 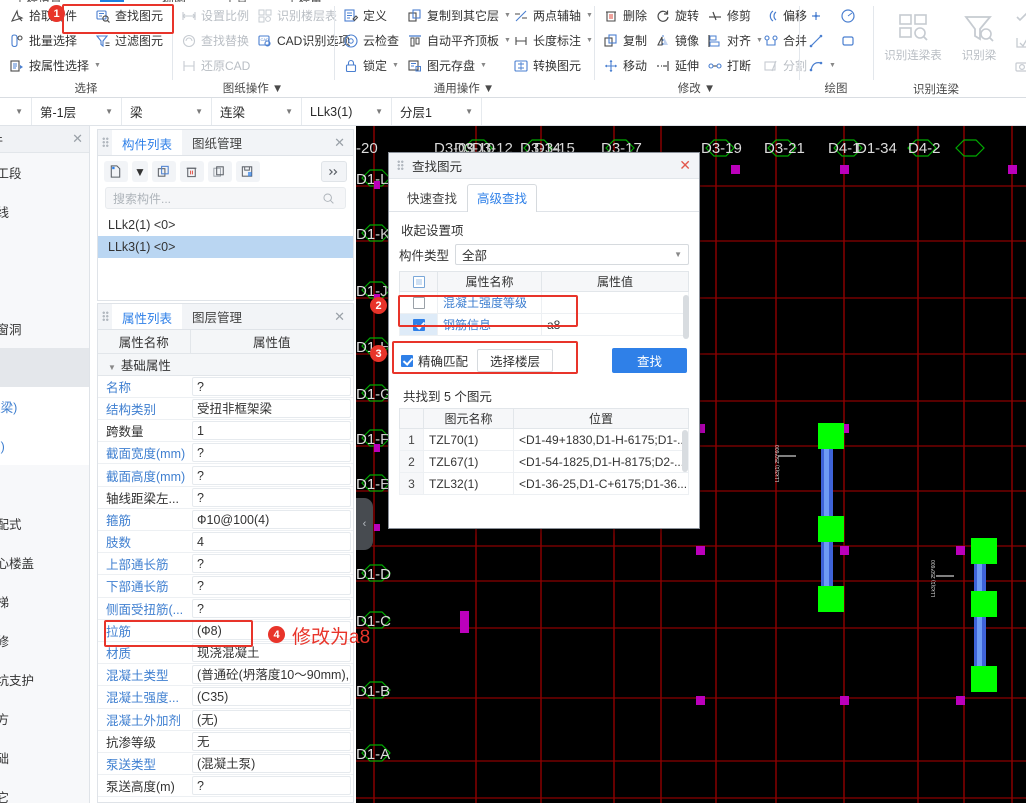 What do you see at coordinates (1019, 17) in the screenshot?
I see `ribbon-item-check-1: 校核` at bounding box center [1019, 17].